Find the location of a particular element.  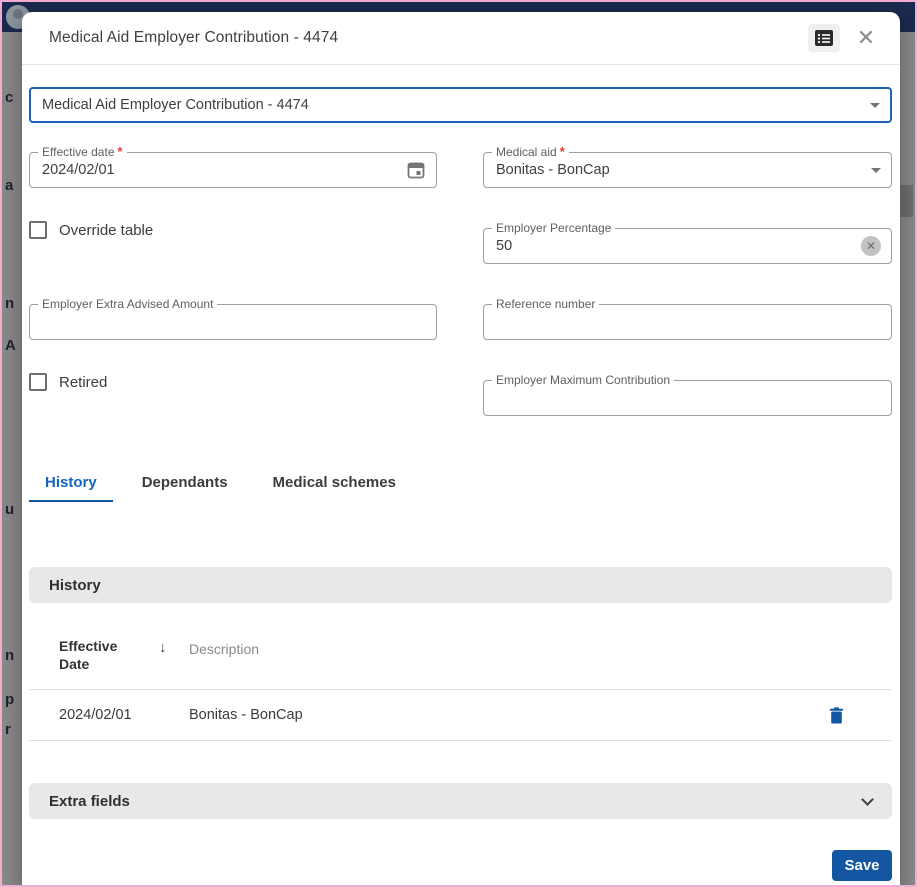

row-description: Bonitas - BonCap is located at coordinates (246, 715).